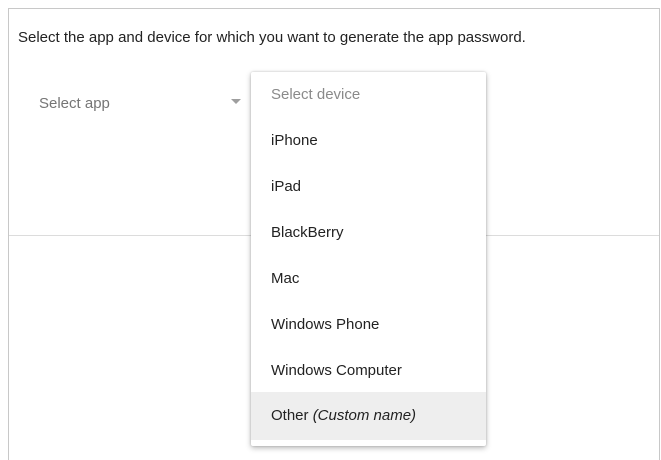 This screenshot has width=661, height=460. What do you see at coordinates (236, 101) in the screenshot?
I see `dropdown-arrow-icon` at bounding box center [236, 101].